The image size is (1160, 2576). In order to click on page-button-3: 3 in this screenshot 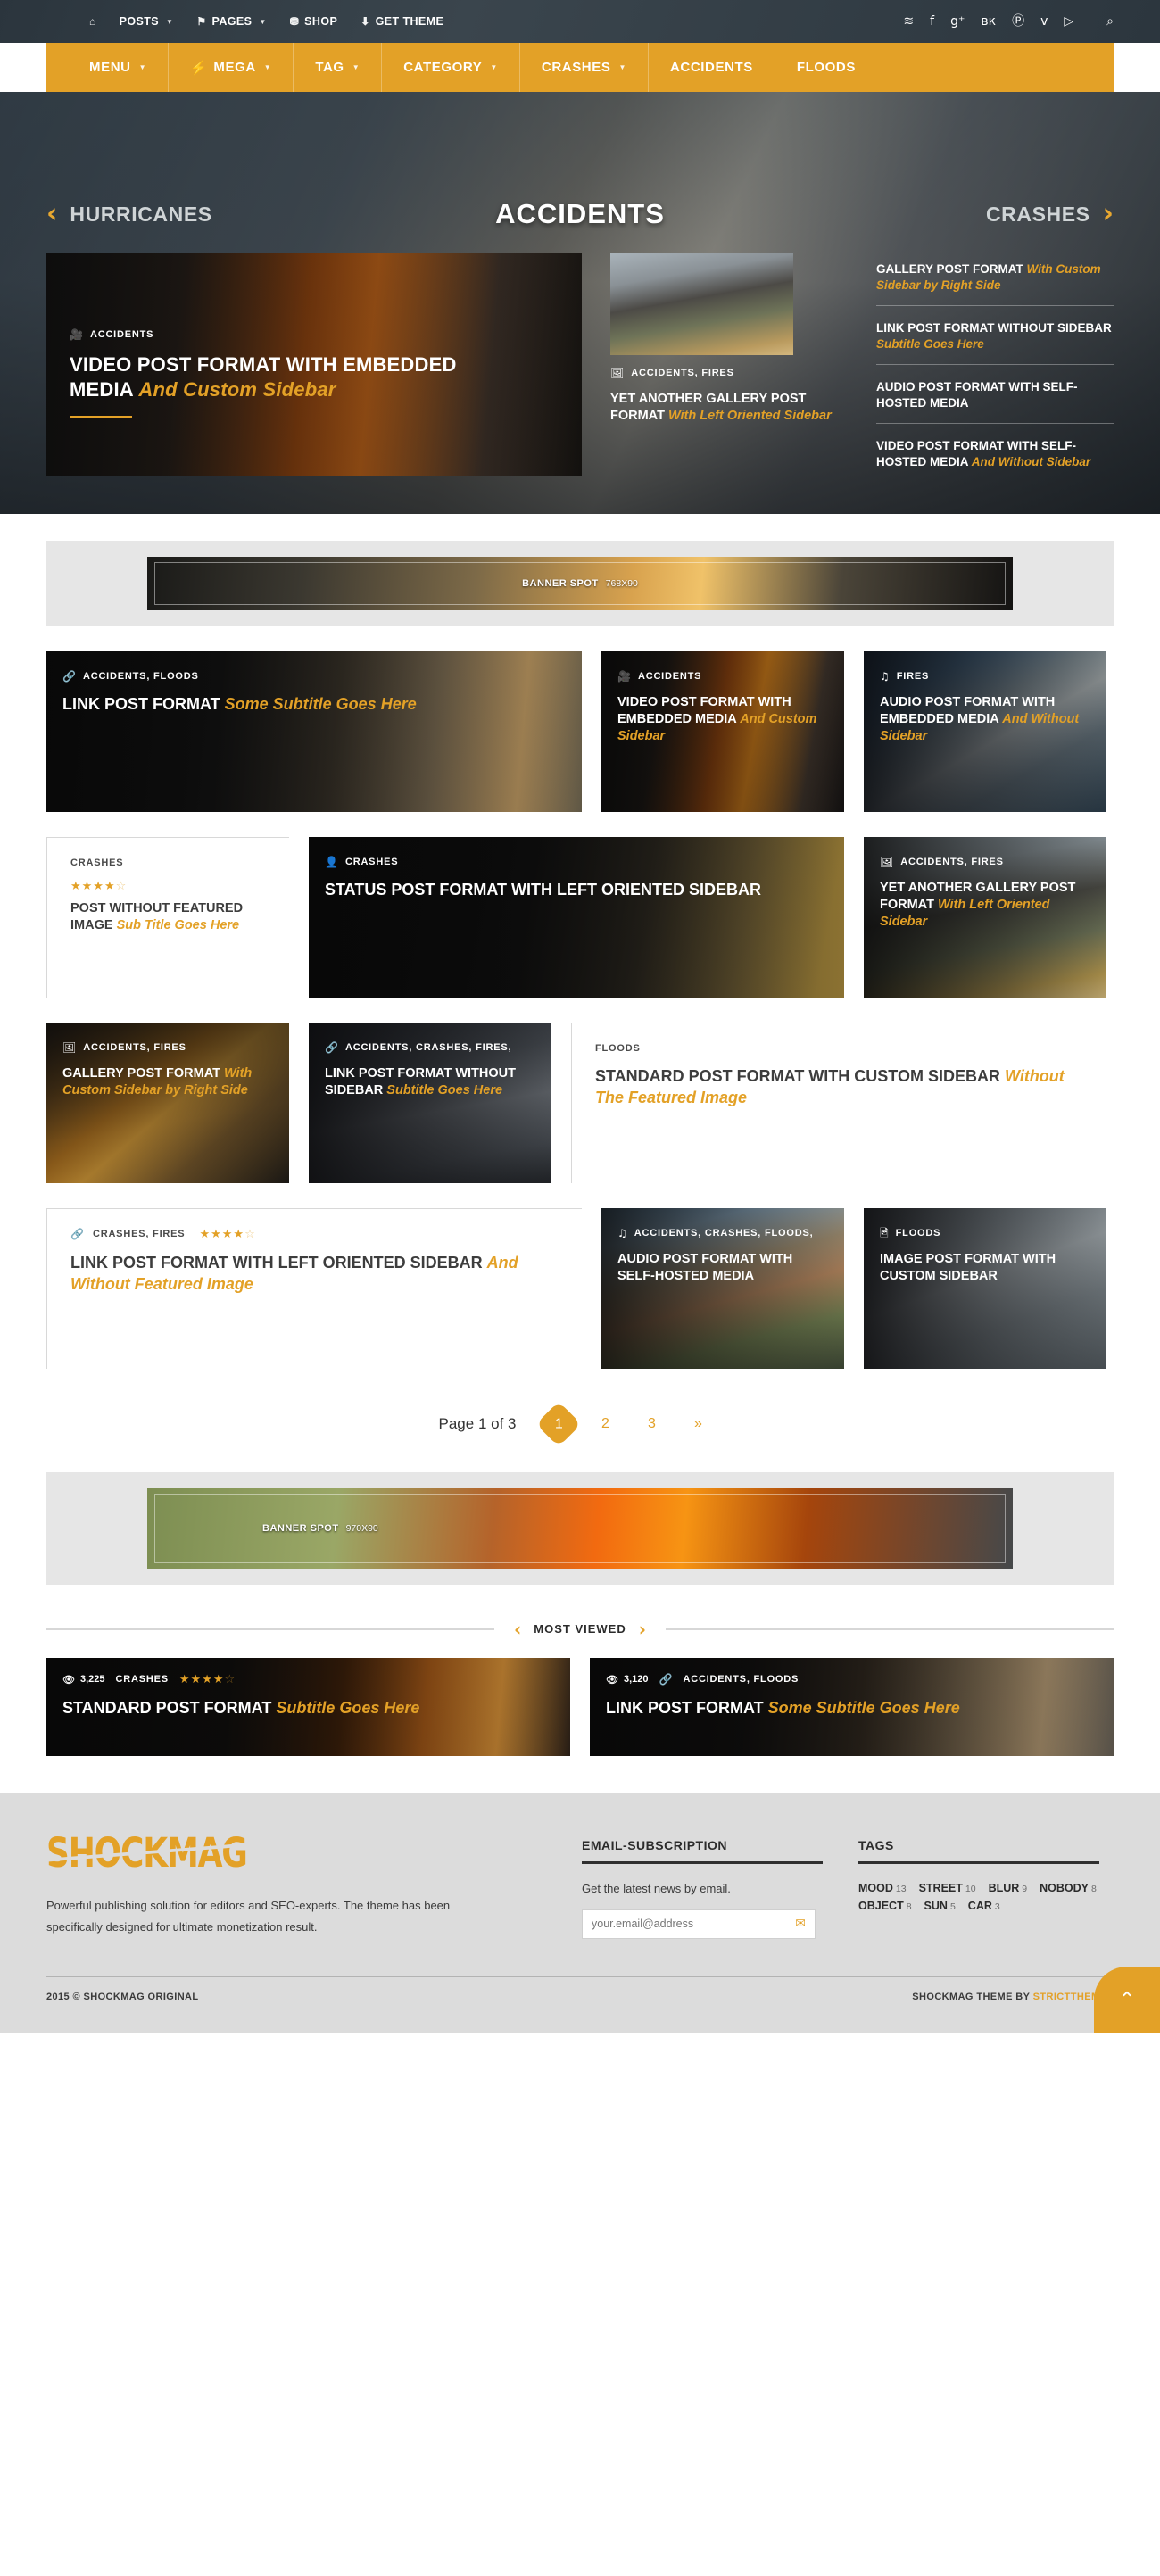, I will do `click(651, 1424)`.